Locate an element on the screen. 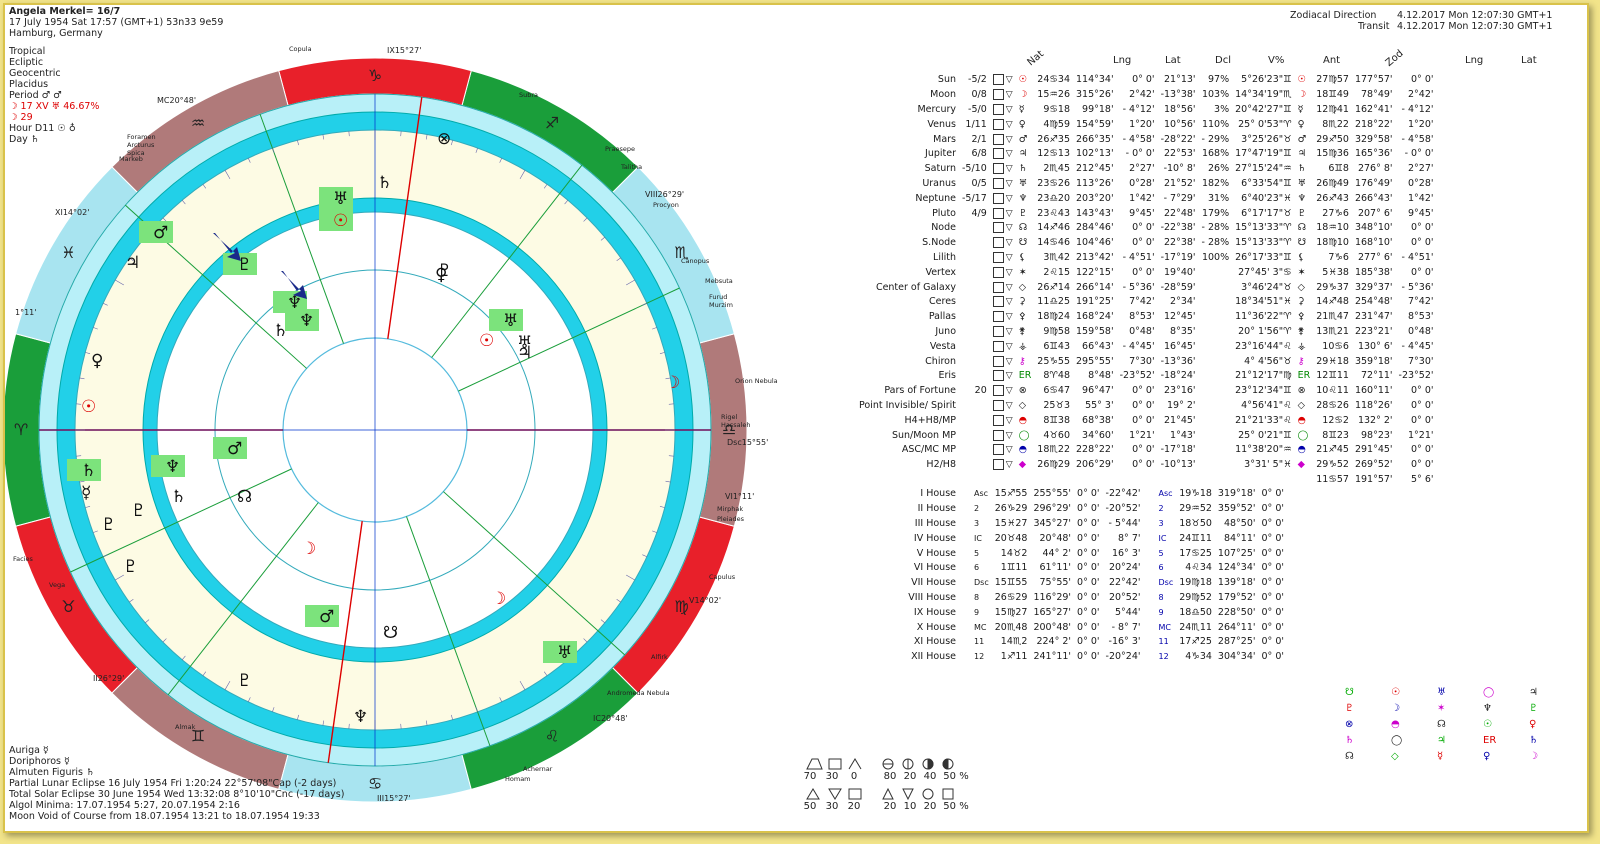 Image resolution: width=1600 pixels, height=844 pixels. house-declination: -20°24' is located at coordinates (1123, 657).